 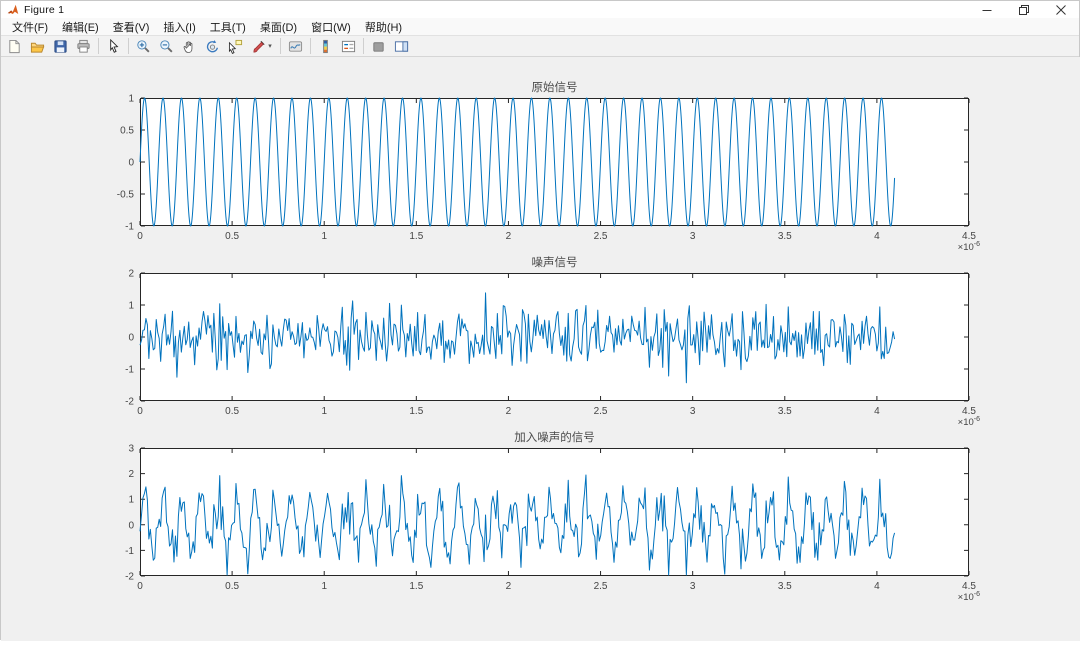 I want to click on rotate-3d-icon, so click(x=212, y=45).